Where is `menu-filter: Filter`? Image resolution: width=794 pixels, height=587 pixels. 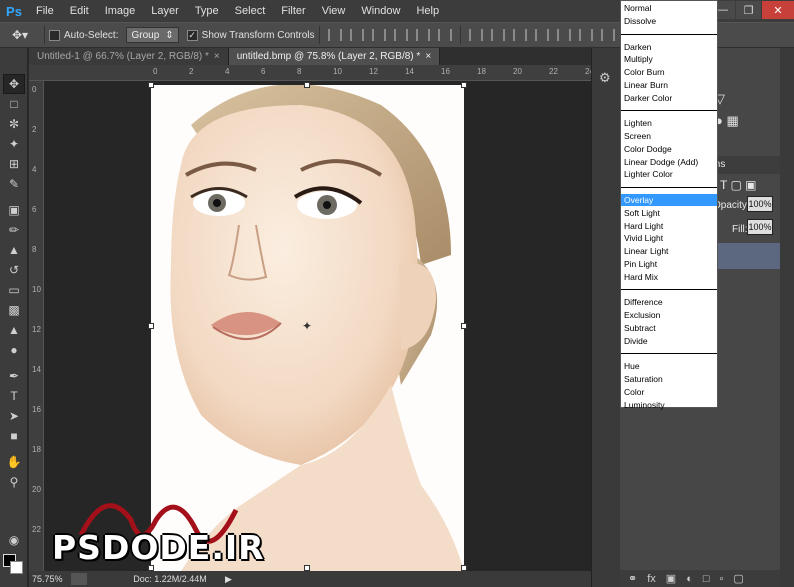 menu-filter: Filter is located at coordinates (293, 11).